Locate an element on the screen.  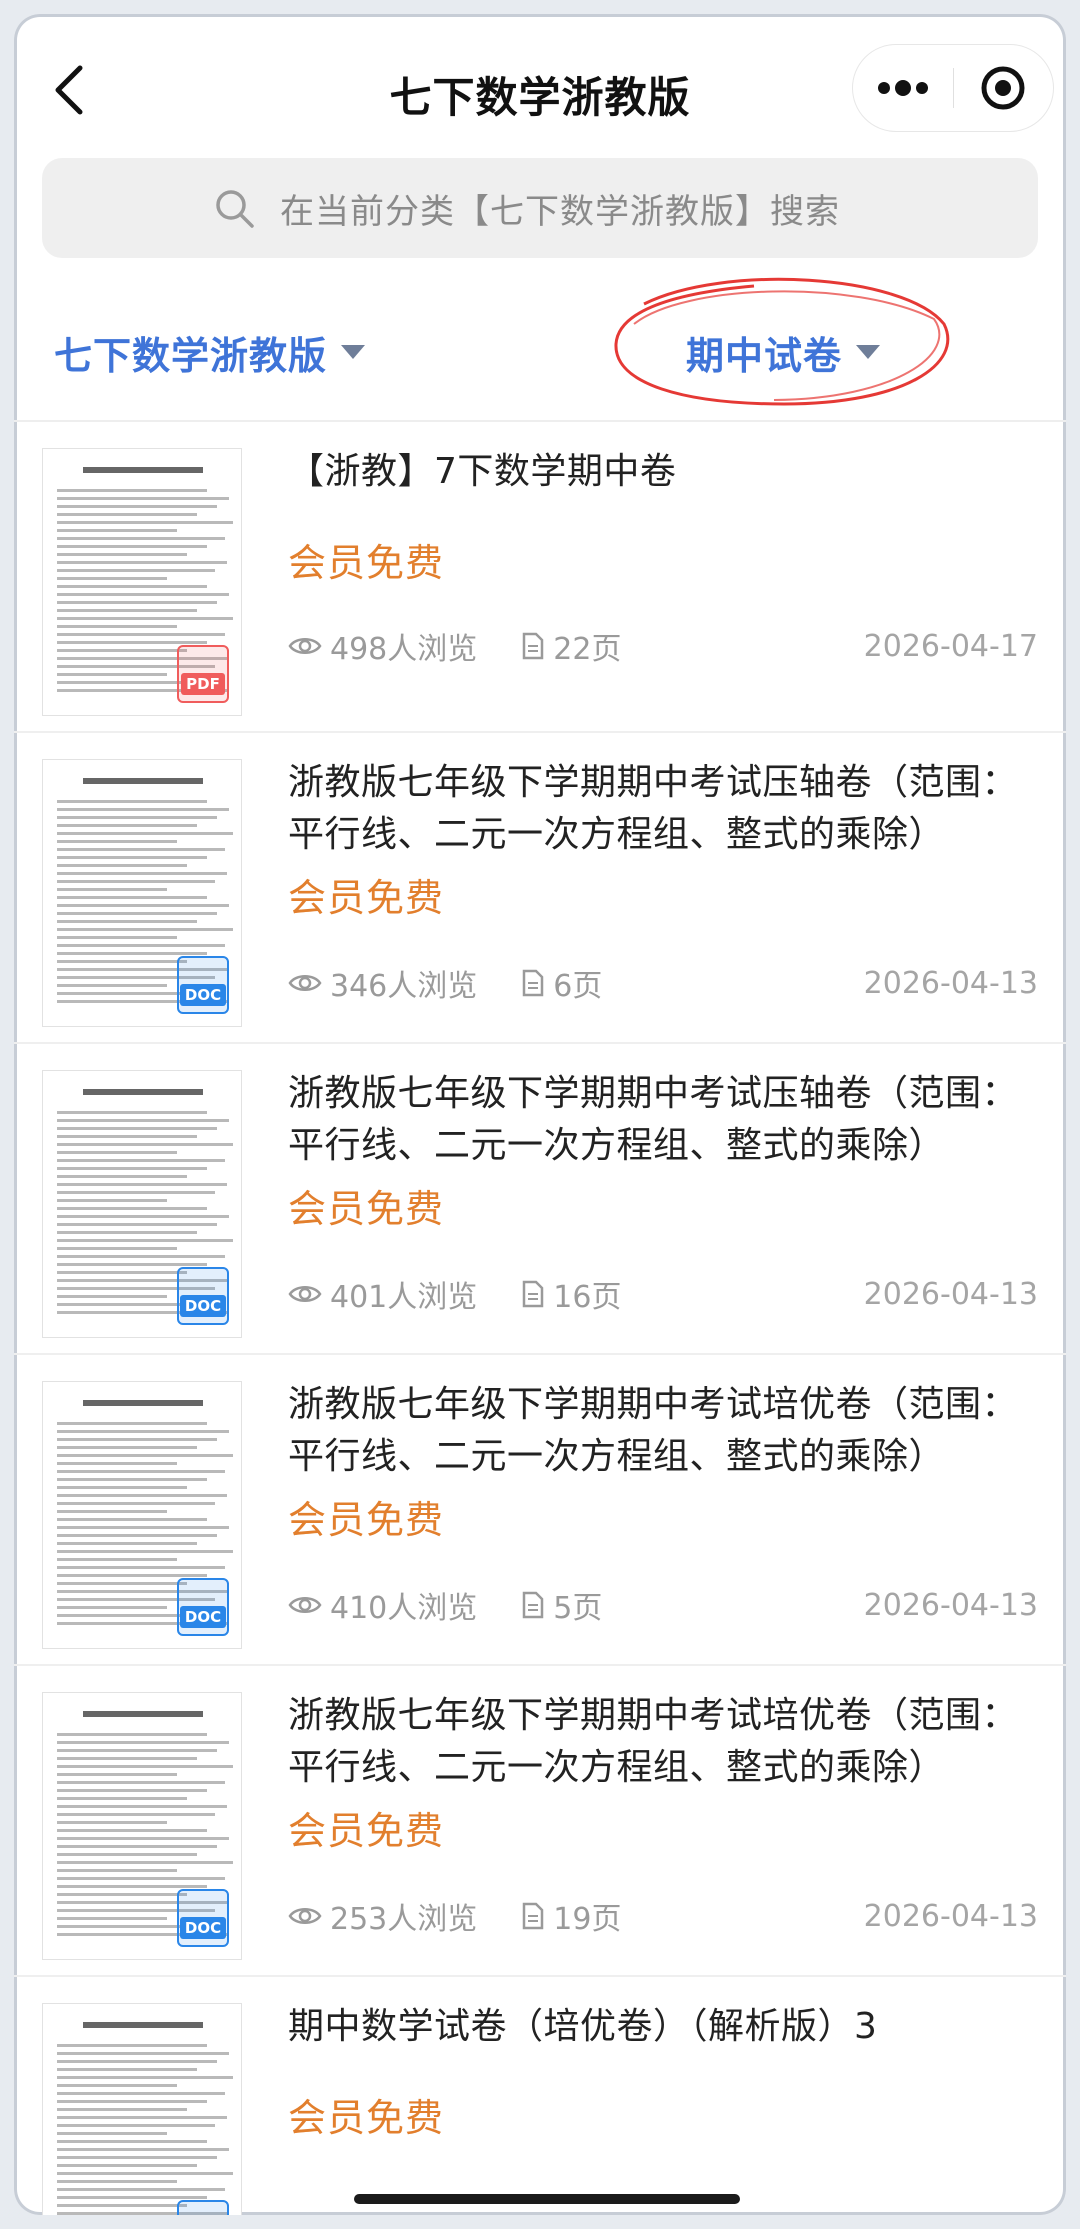
view-count: 346人浏览 is located at coordinates (404, 986).